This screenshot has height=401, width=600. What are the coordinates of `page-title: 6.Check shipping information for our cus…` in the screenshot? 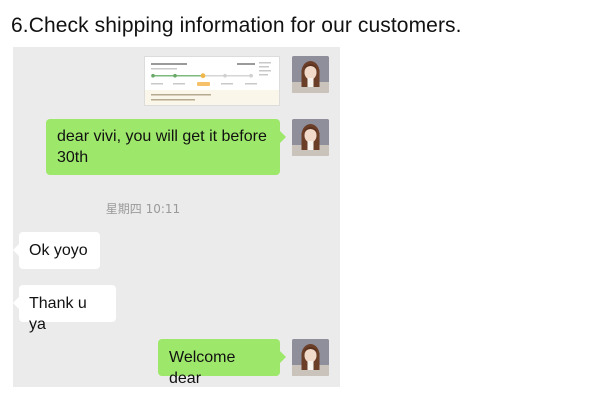 It's located at (236, 25).